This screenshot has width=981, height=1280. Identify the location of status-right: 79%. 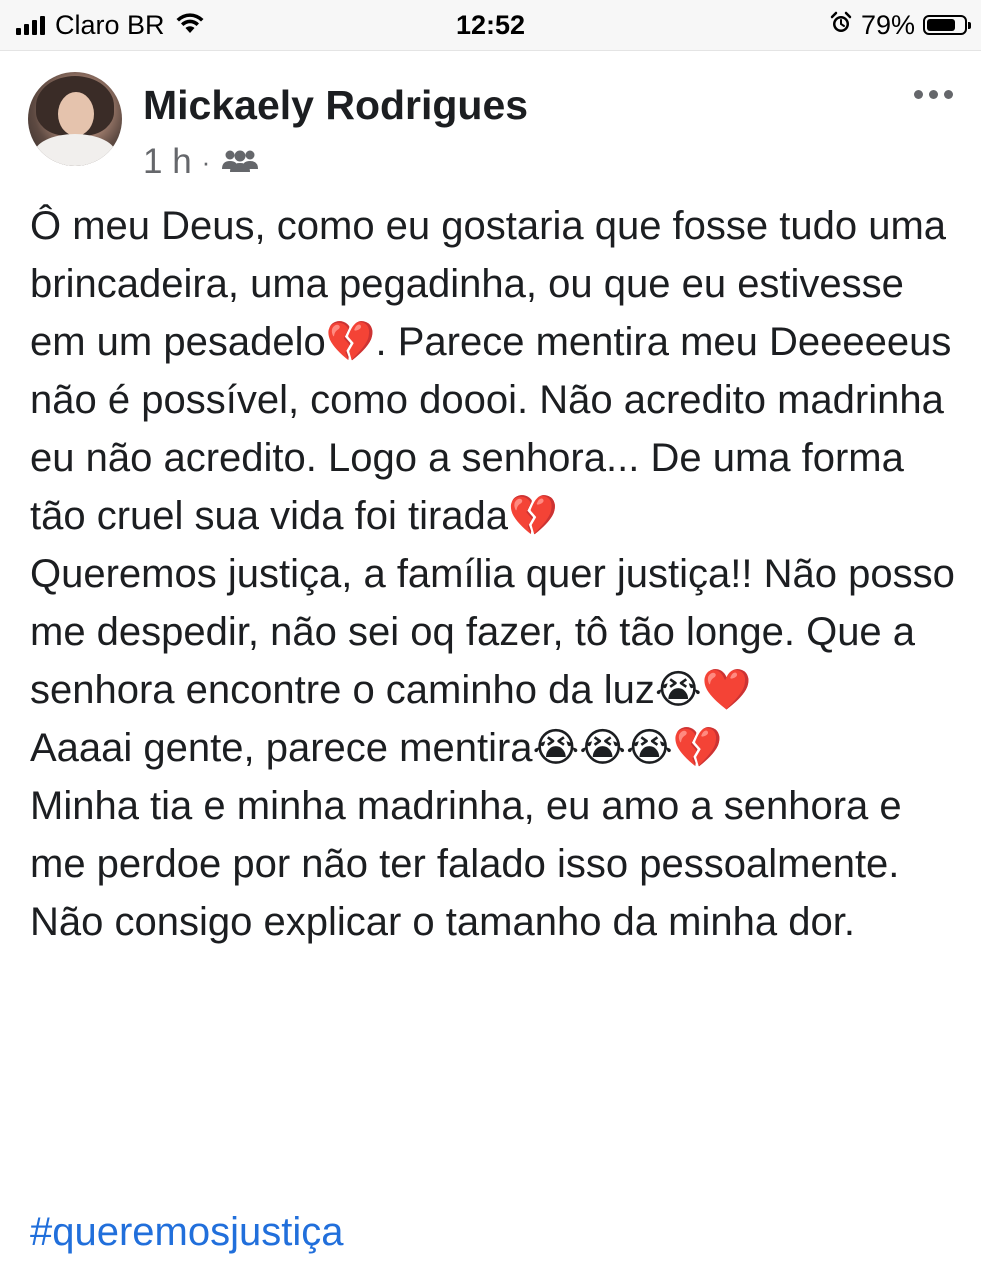
(900, 25).